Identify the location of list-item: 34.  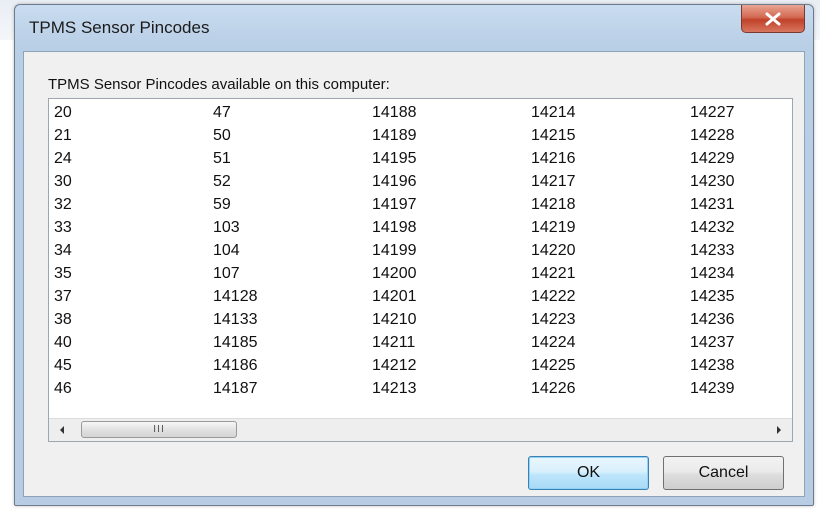
(63, 250).